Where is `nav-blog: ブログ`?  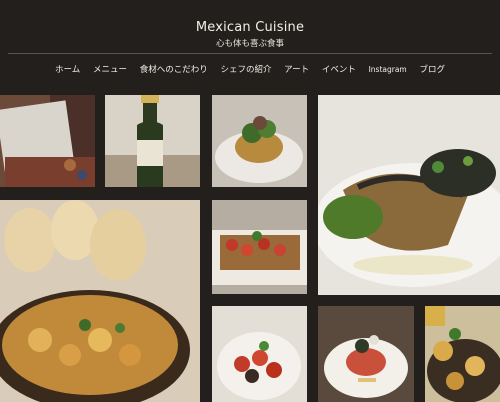 nav-blog: ブログ is located at coordinates (432, 70).